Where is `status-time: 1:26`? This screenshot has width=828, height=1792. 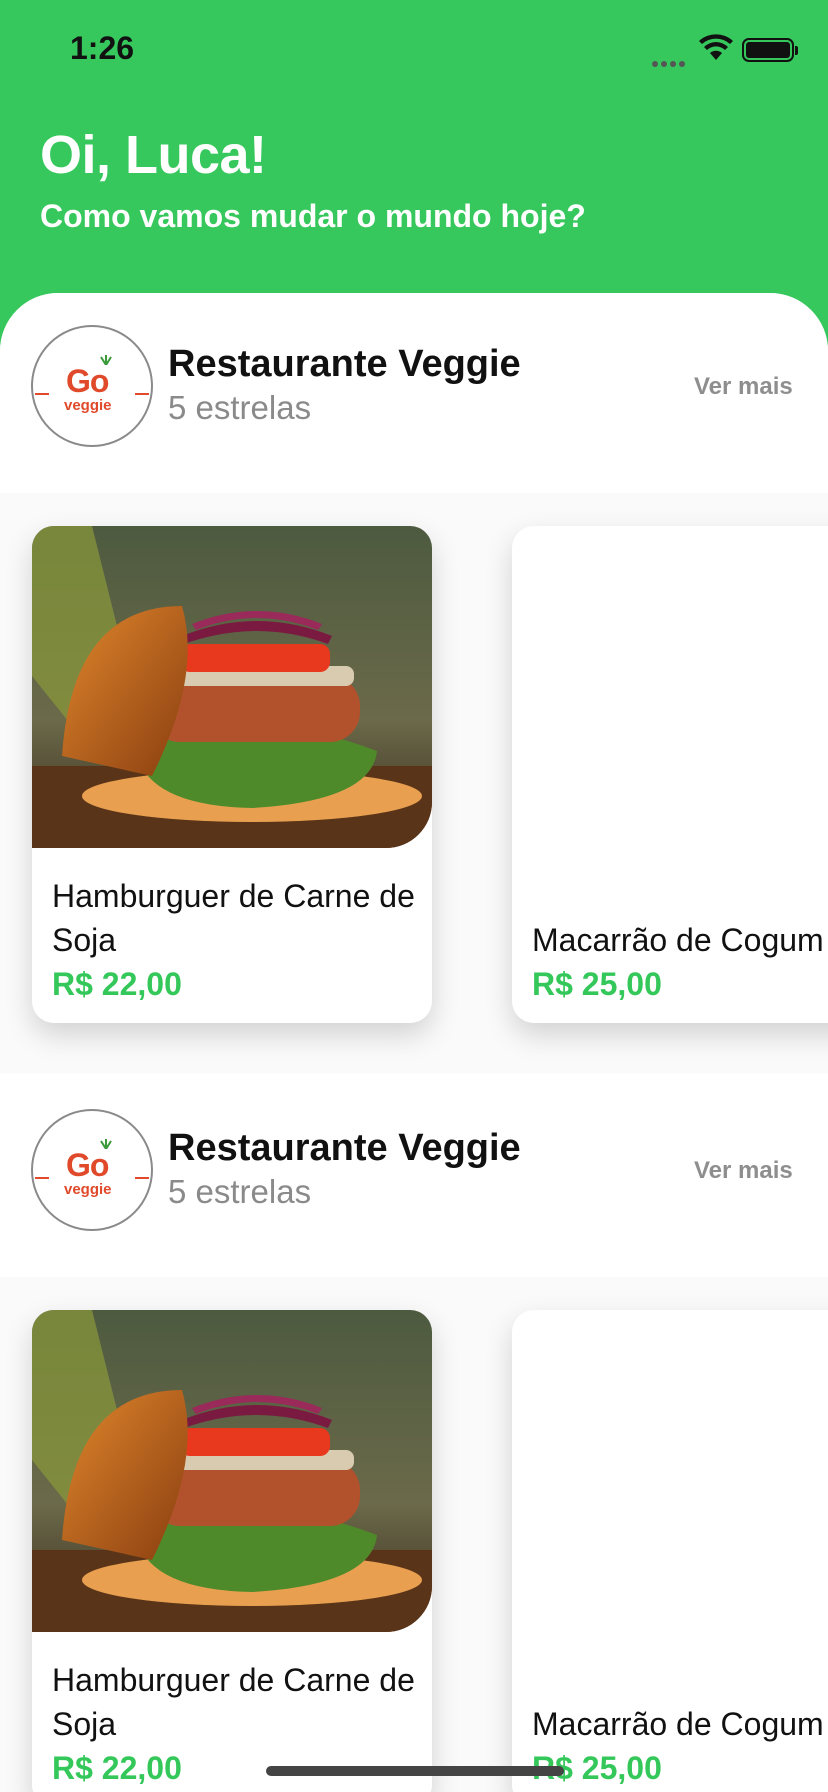 status-time: 1:26 is located at coordinates (102, 48).